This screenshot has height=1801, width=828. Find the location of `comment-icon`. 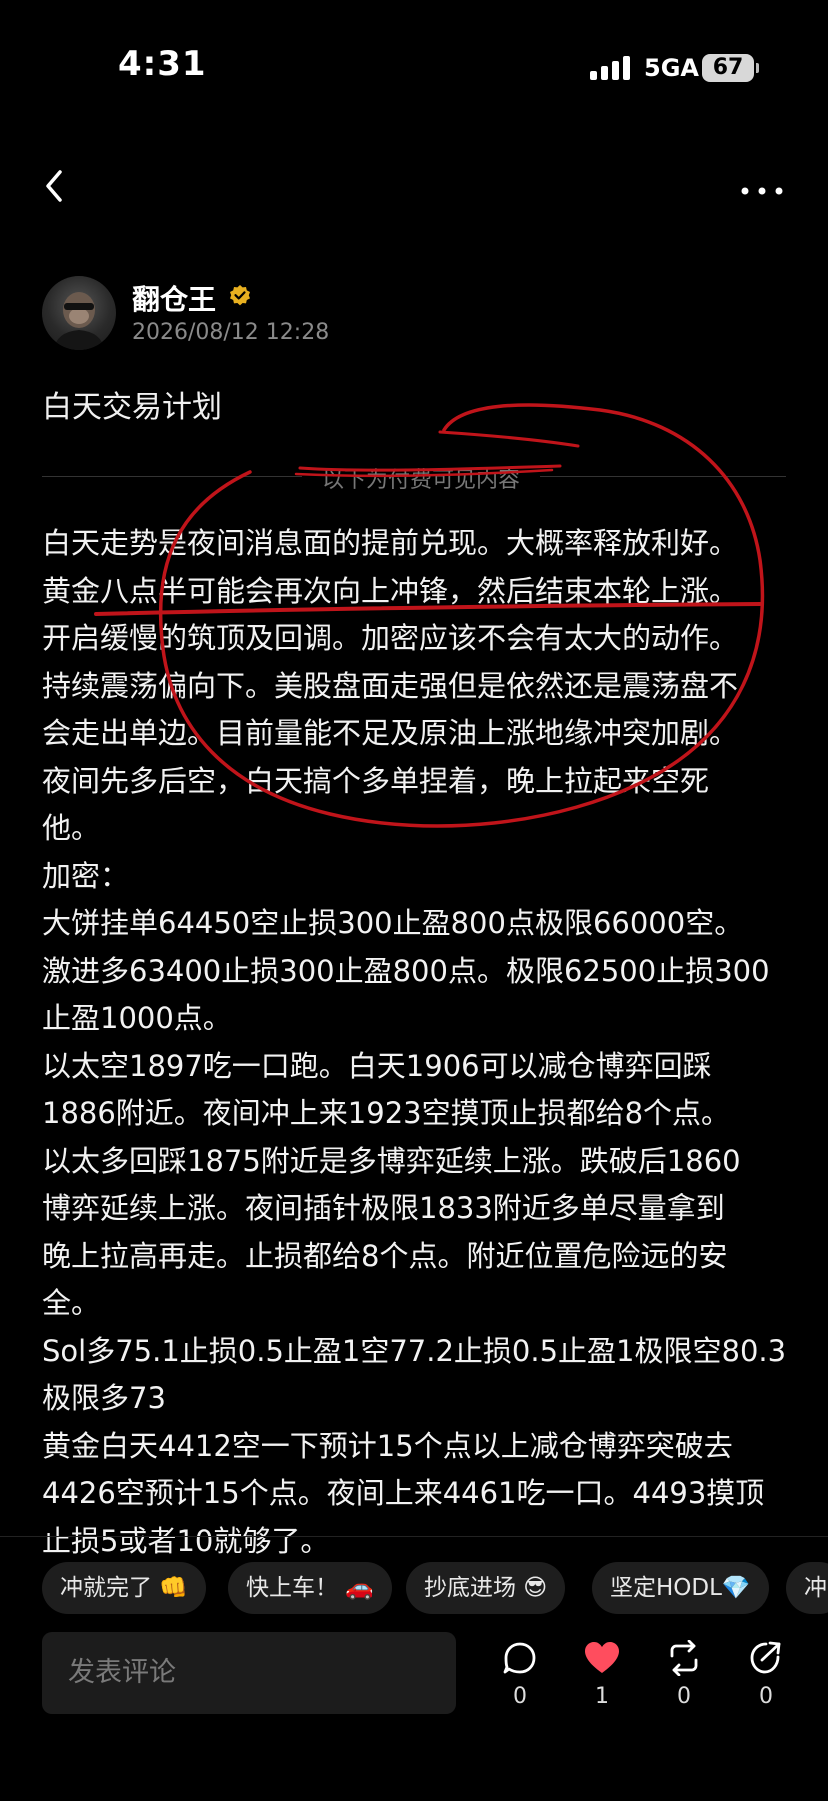

comment-icon is located at coordinates (519, 1658).